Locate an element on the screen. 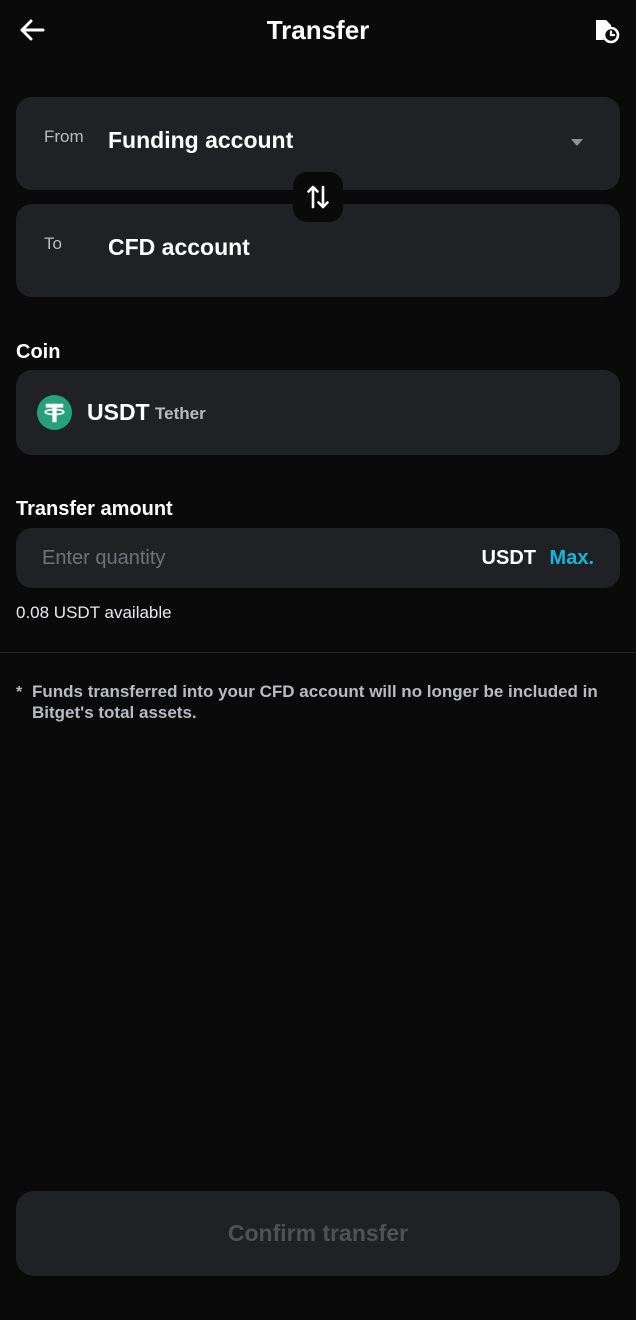  swap-vertical-icon is located at coordinates (318, 197).